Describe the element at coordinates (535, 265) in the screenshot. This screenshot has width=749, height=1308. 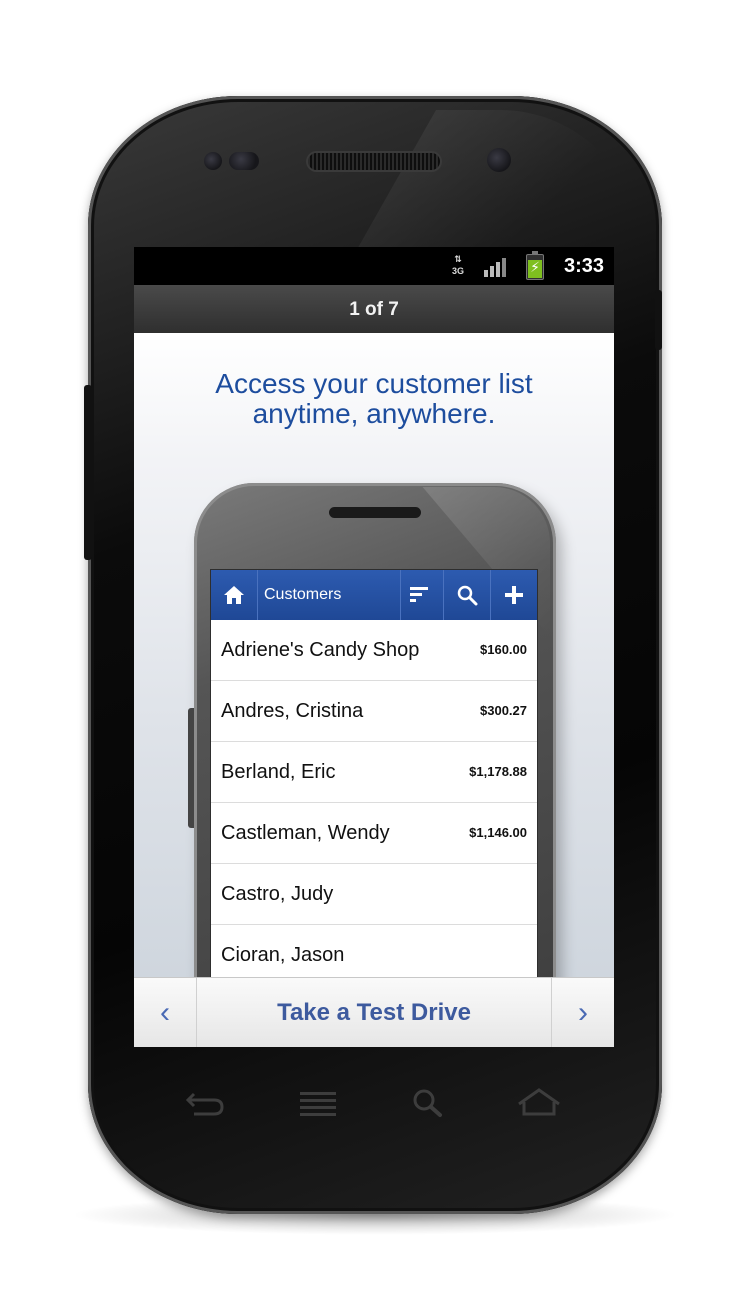
I see `battery-charging-icon: ⚡` at that location.